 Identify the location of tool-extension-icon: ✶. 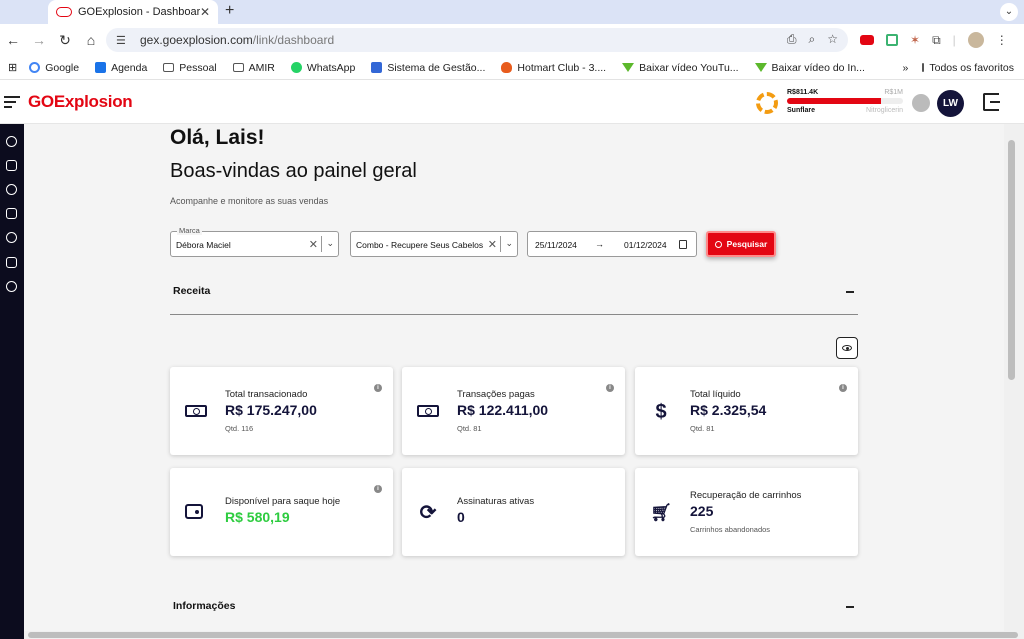
(915, 40).